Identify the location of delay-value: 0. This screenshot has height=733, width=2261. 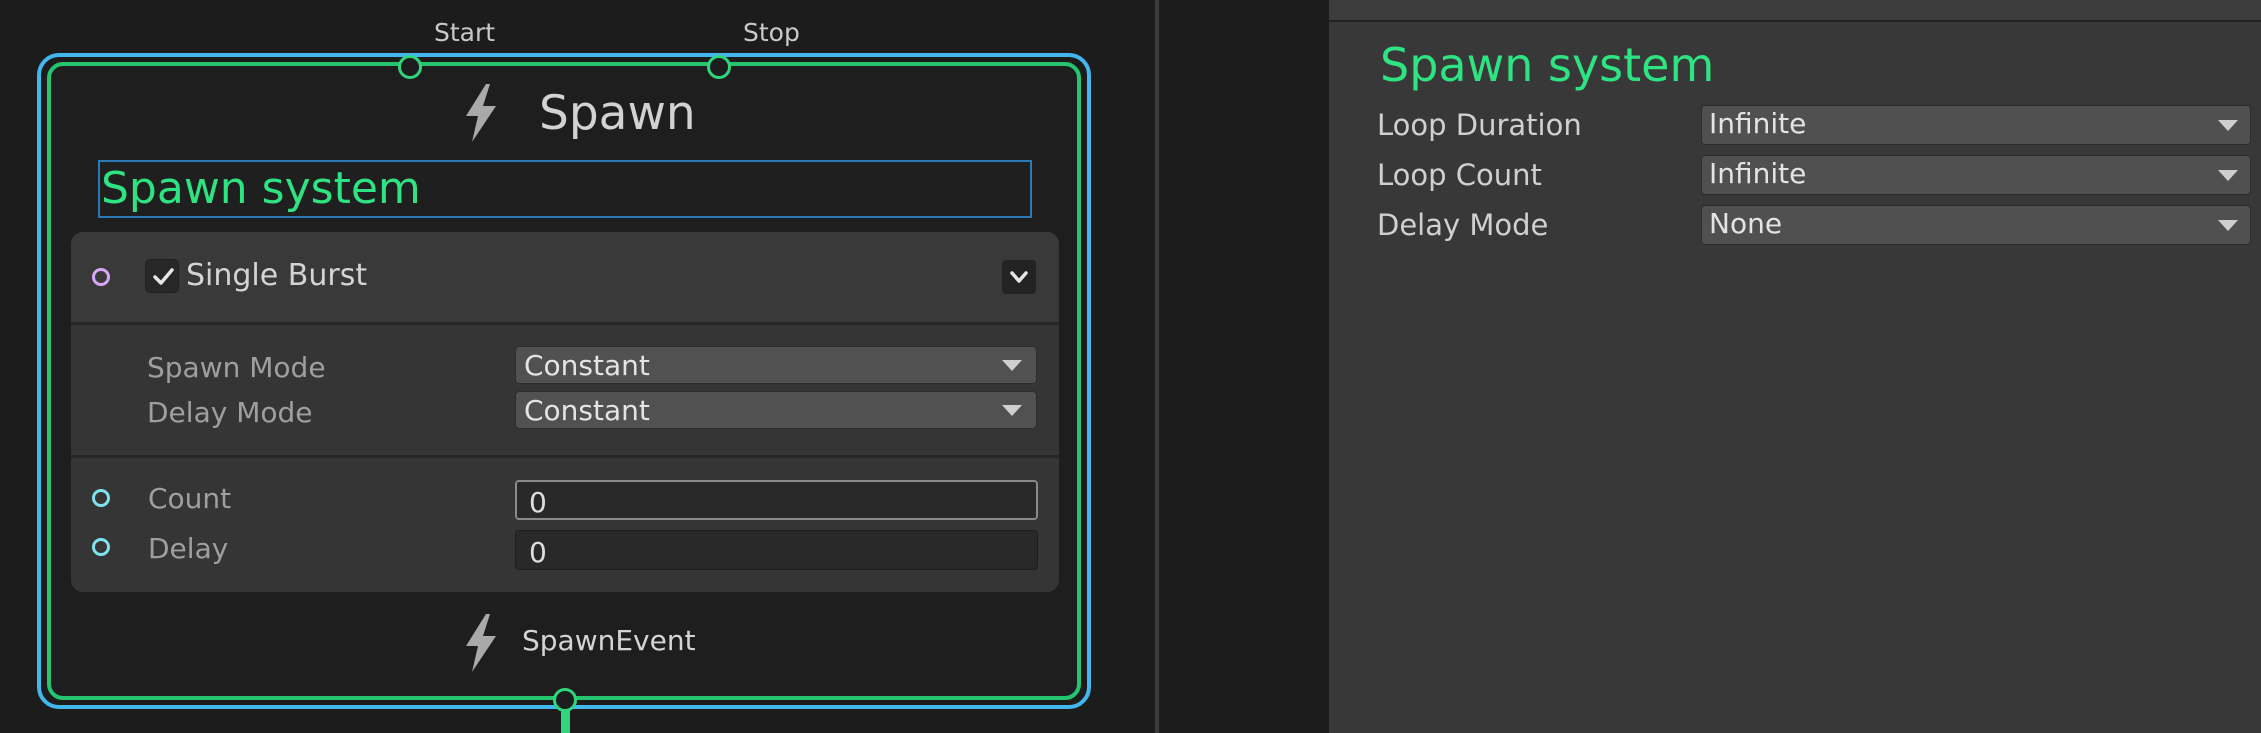
(538, 552).